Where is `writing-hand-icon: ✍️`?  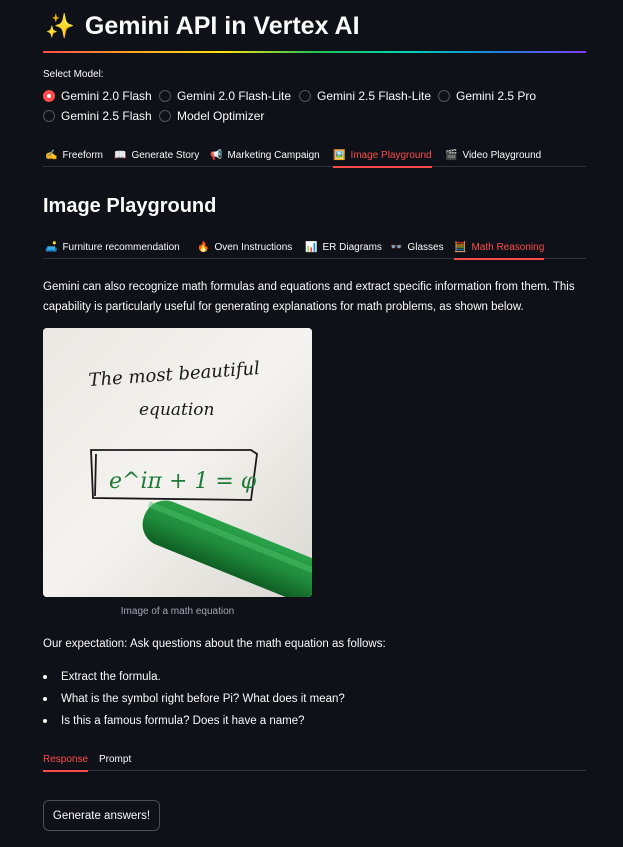 writing-hand-icon: ✍️ is located at coordinates (51, 155).